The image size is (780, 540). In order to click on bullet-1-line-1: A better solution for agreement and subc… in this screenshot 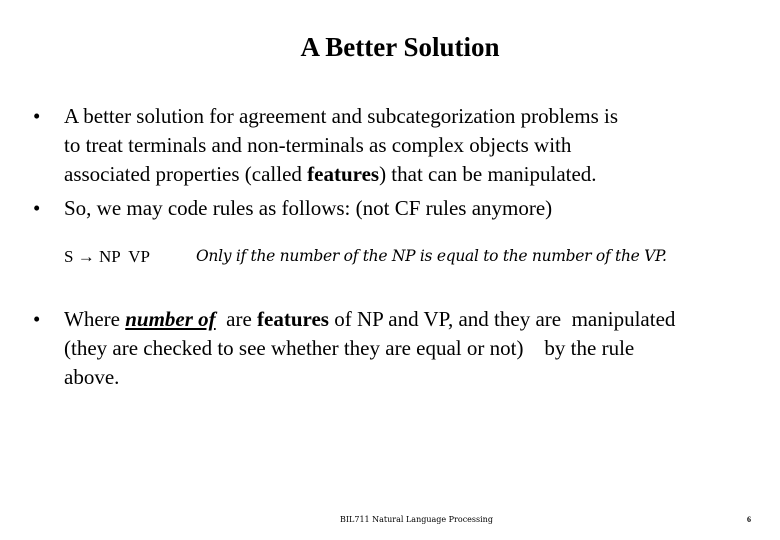, I will do `click(341, 116)`.